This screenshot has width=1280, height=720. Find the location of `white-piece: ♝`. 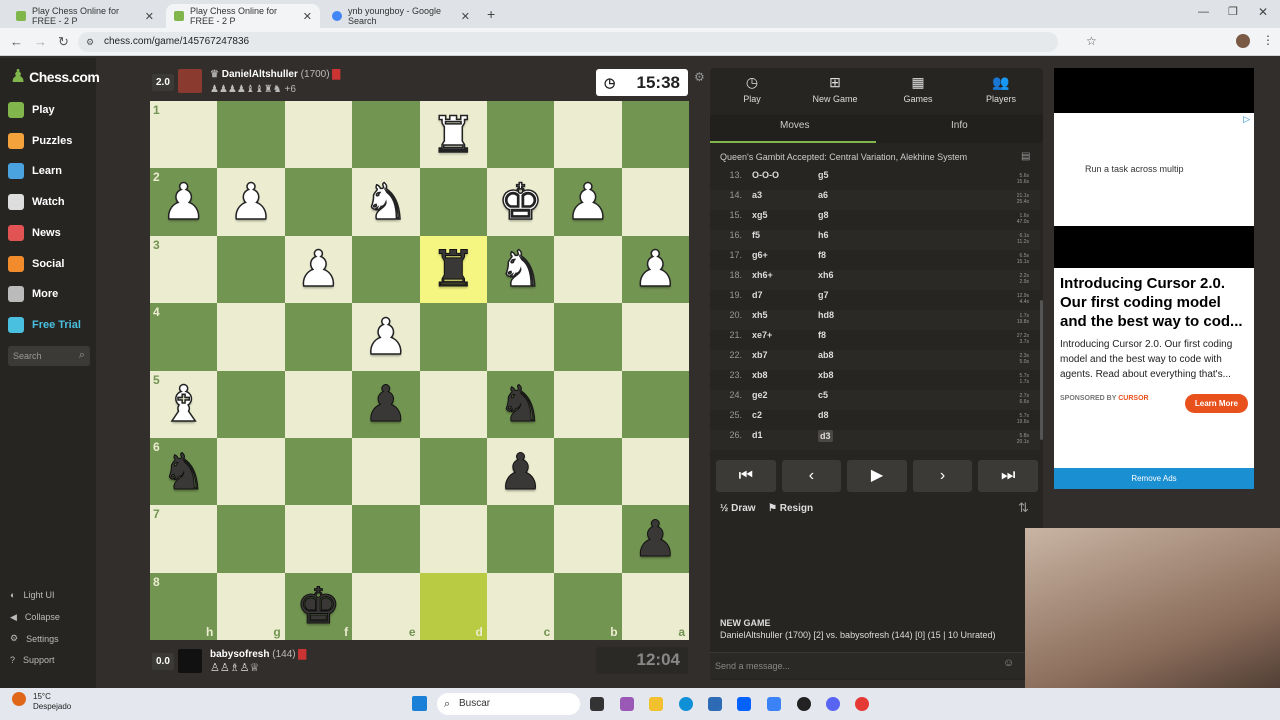

white-piece: ♝ is located at coordinates (184, 404).